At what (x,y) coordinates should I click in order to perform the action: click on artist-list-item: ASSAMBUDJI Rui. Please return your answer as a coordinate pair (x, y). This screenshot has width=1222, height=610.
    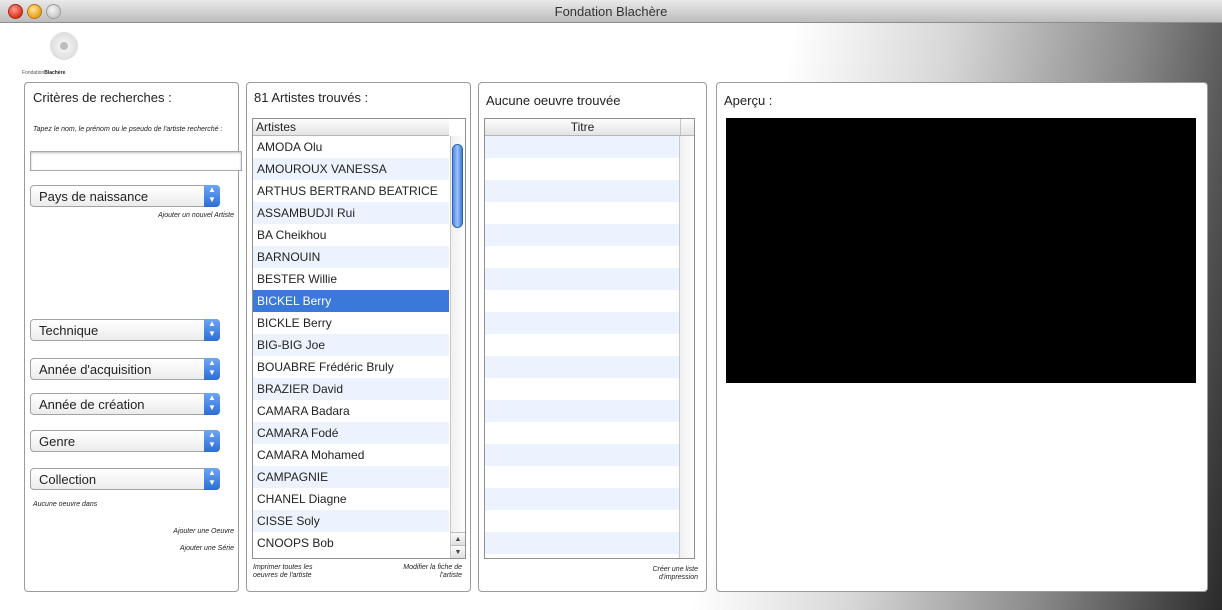
    Looking at the image, I should click on (351, 213).